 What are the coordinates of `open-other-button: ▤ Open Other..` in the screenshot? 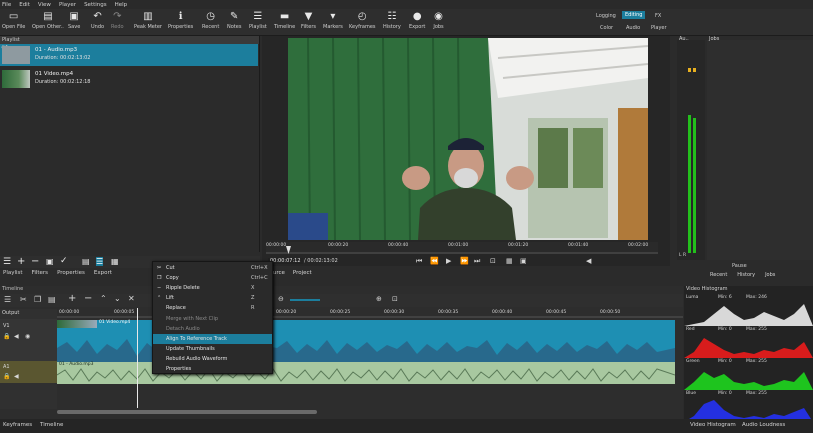 It's located at (48, 20).